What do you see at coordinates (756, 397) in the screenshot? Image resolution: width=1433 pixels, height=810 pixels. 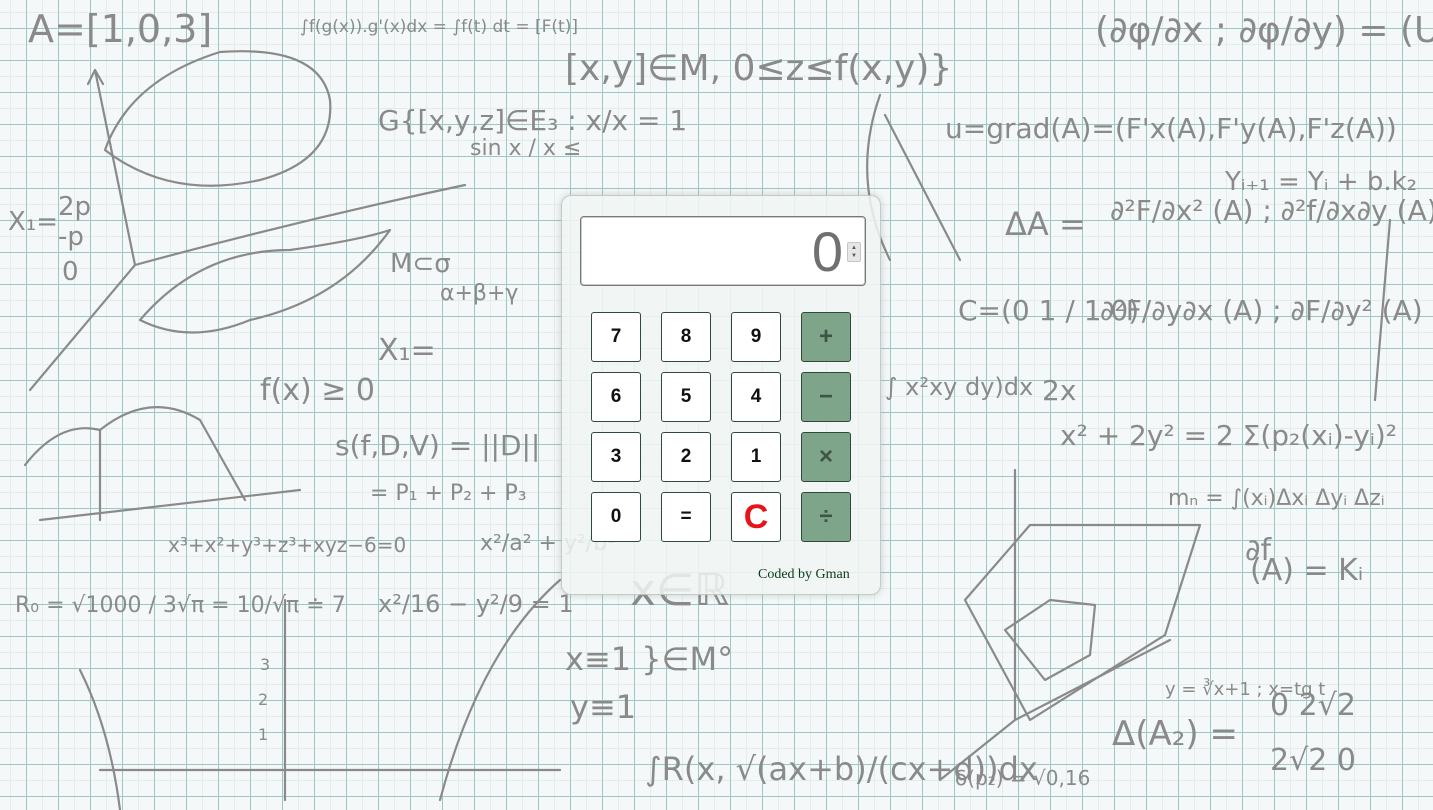 I see `digit-4-button: 4` at bounding box center [756, 397].